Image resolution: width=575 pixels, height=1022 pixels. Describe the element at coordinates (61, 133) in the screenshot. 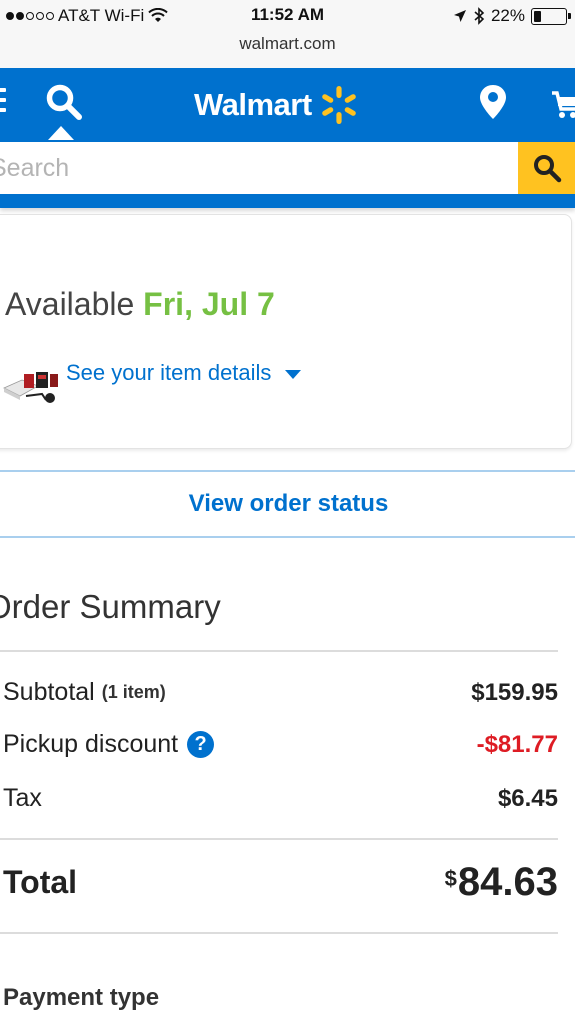

I see `search-tab-pointer` at that location.